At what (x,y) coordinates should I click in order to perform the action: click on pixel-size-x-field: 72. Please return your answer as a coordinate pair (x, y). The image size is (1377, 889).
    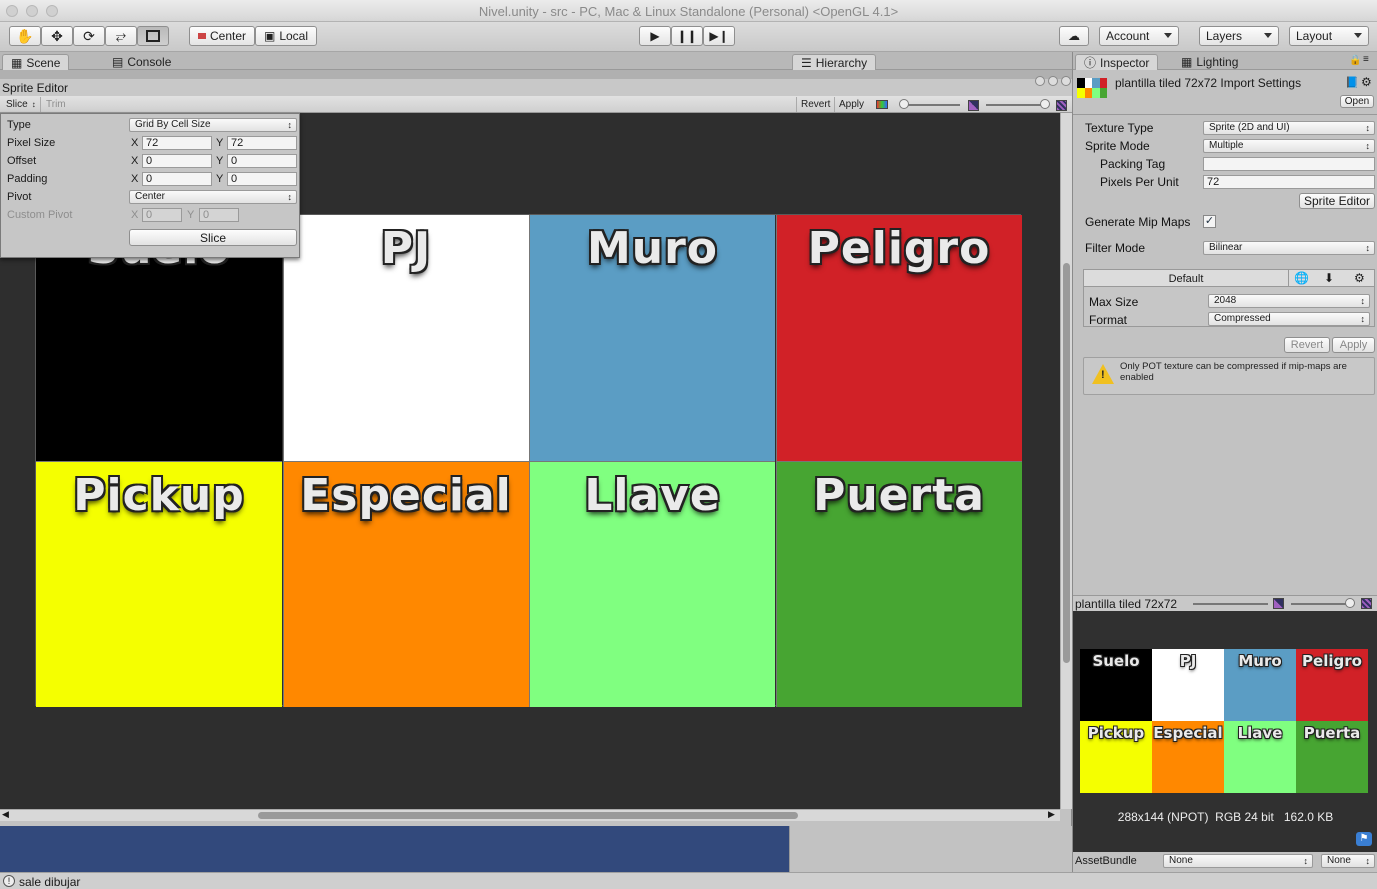
    Looking at the image, I should click on (177, 143).